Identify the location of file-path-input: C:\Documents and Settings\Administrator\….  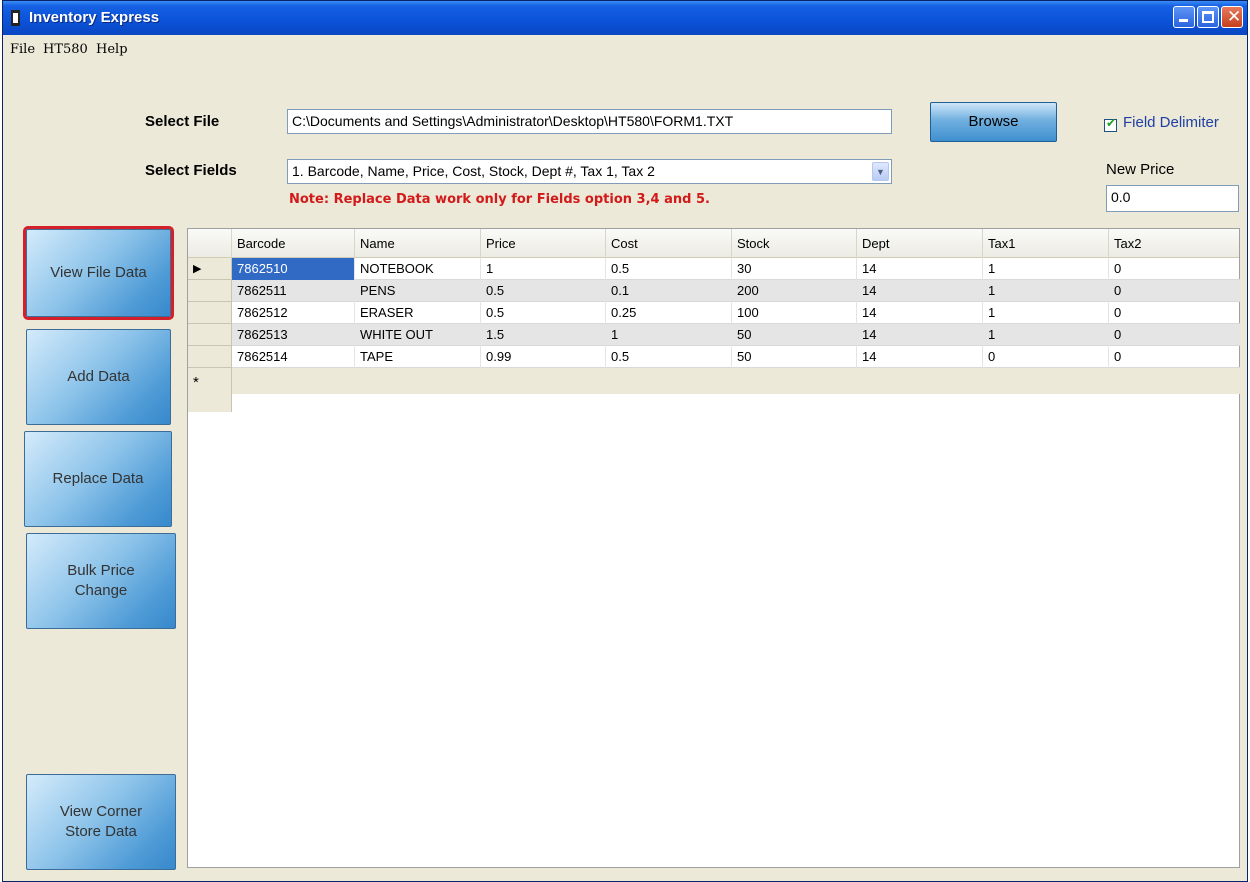
(589, 121).